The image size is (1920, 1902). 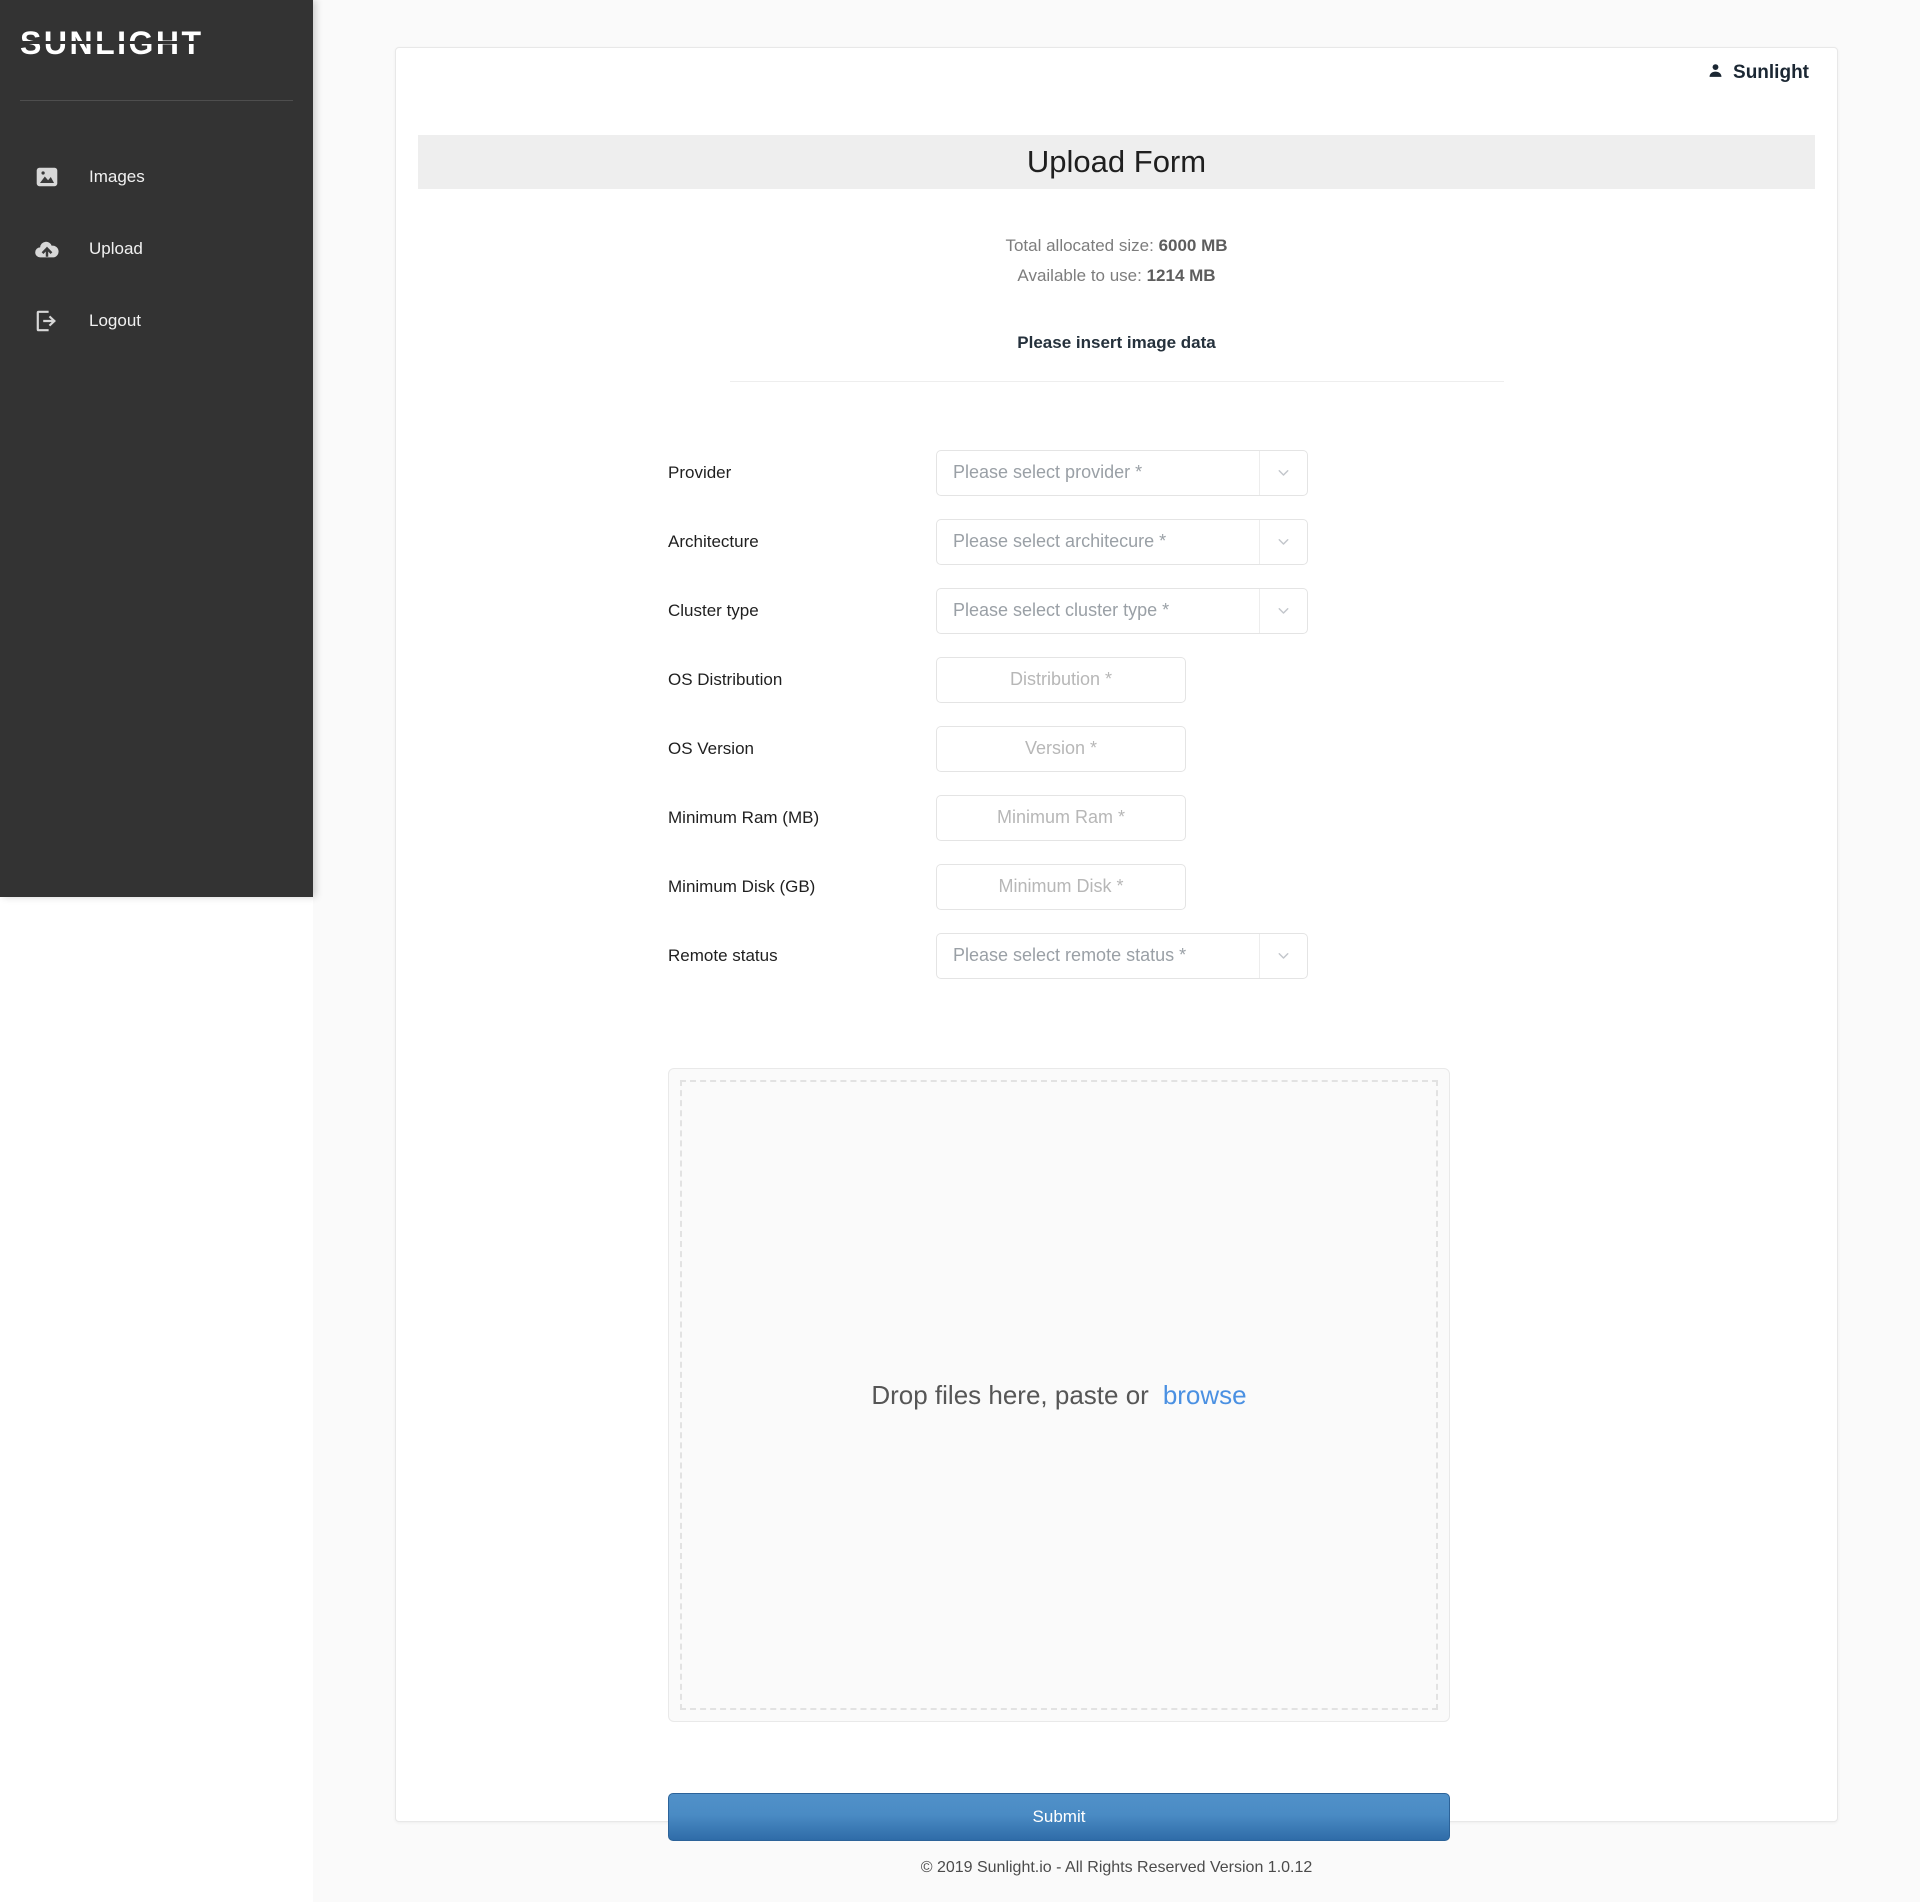 I want to click on total-allocated-row: Total allocated size: 6000 MB, so click(x=1116, y=246).